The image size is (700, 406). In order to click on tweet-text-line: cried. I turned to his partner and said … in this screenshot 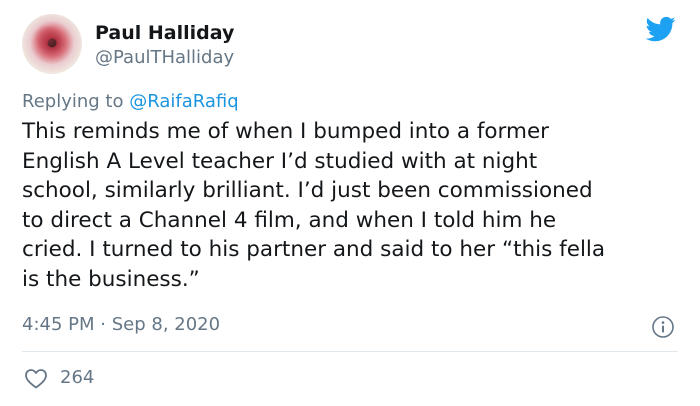, I will do `click(314, 249)`.